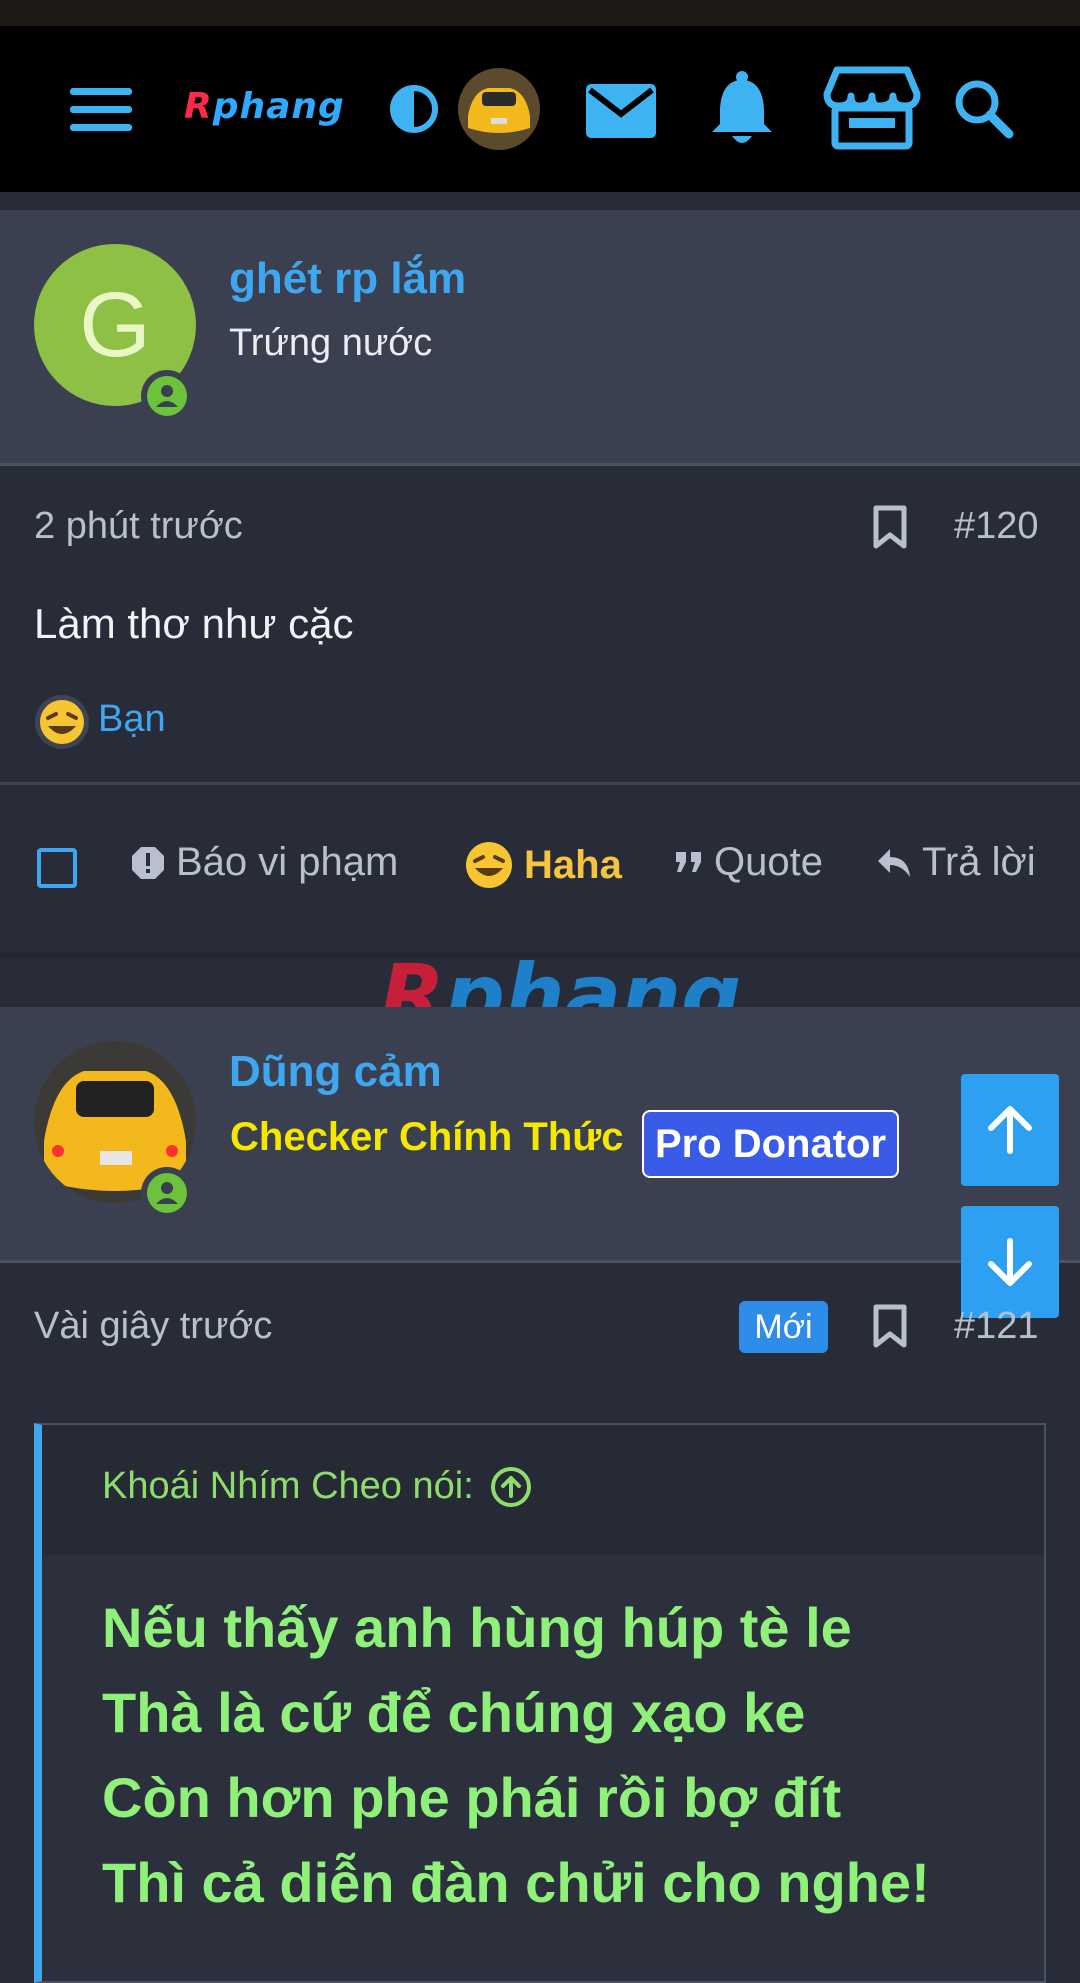  I want to click on quote-author: Khoái Nhím Cheo nói:, so click(317, 1486).